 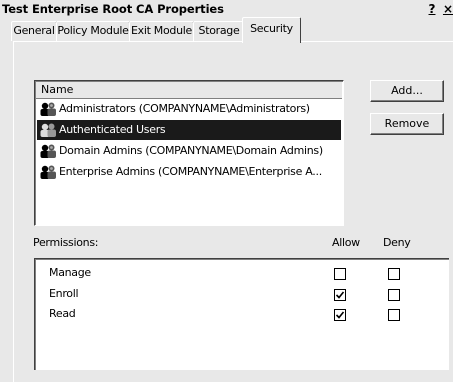 I want to click on tab-security: Security, so click(x=271, y=30).